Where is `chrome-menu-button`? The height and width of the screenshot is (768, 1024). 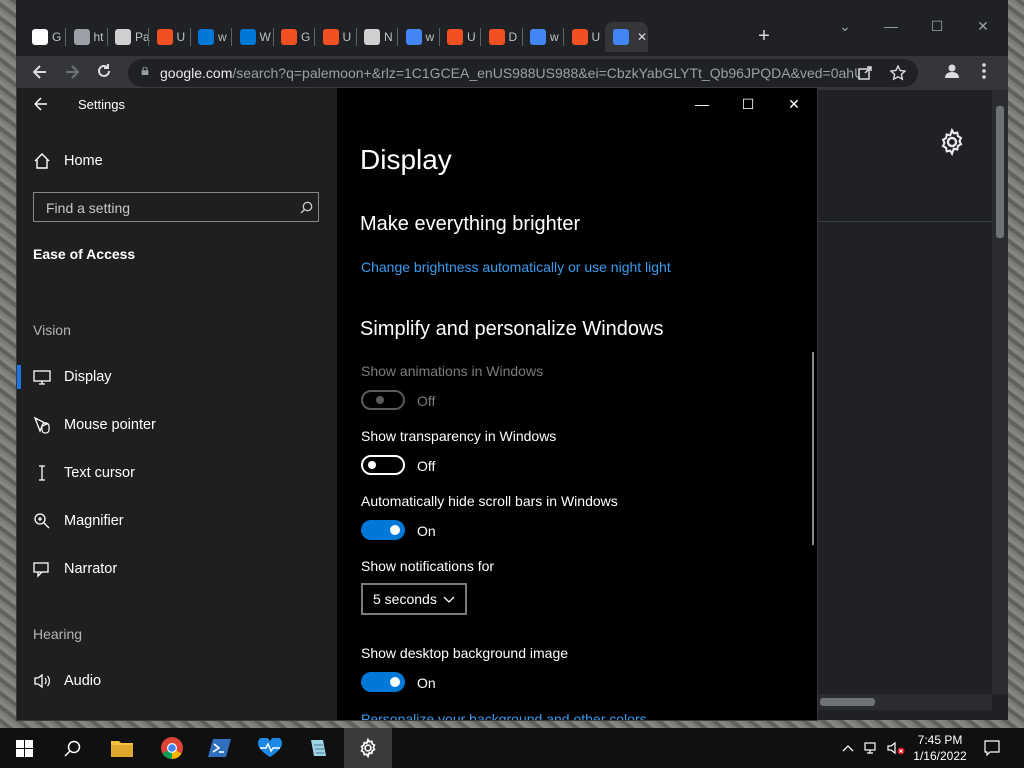
chrome-menu-button is located at coordinates (984, 73).